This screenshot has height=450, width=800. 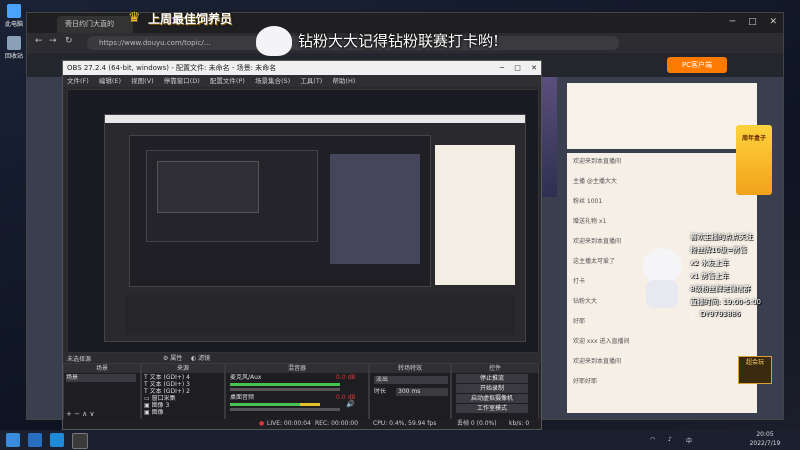 What do you see at coordinates (134, 18) in the screenshot?
I see `crown-icon: ♛` at bounding box center [134, 18].